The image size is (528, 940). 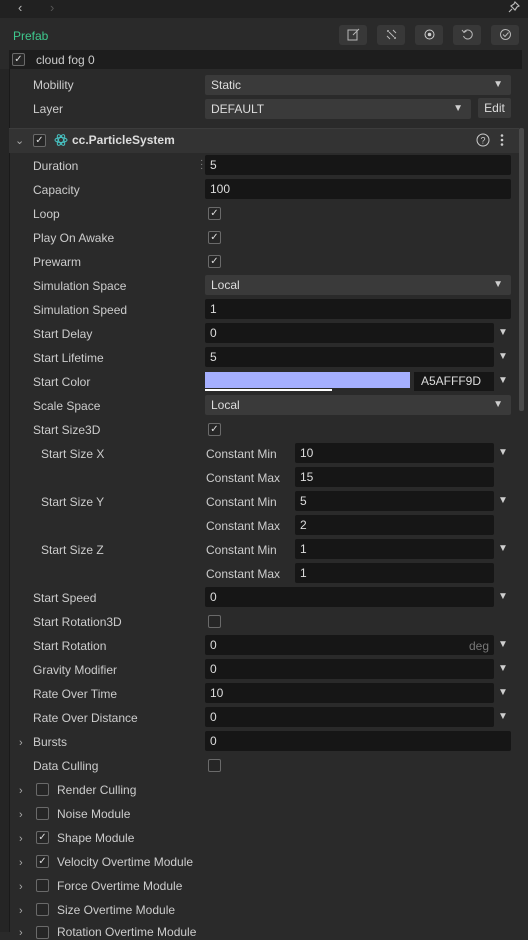 What do you see at coordinates (19, 141) in the screenshot?
I see `chevron-down-icon: ⌄` at bounding box center [19, 141].